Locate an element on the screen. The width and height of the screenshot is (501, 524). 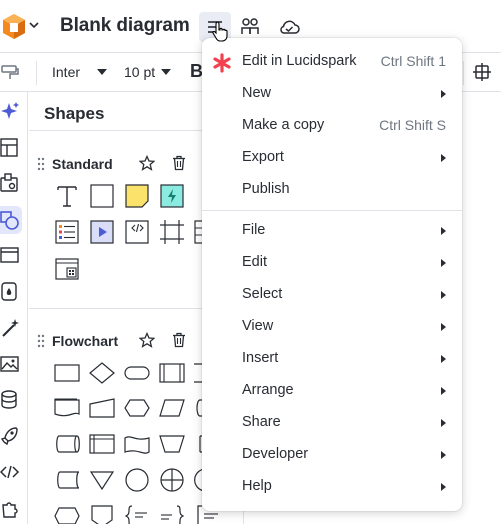
process-shape-icon is located at coordinates (67, 373).